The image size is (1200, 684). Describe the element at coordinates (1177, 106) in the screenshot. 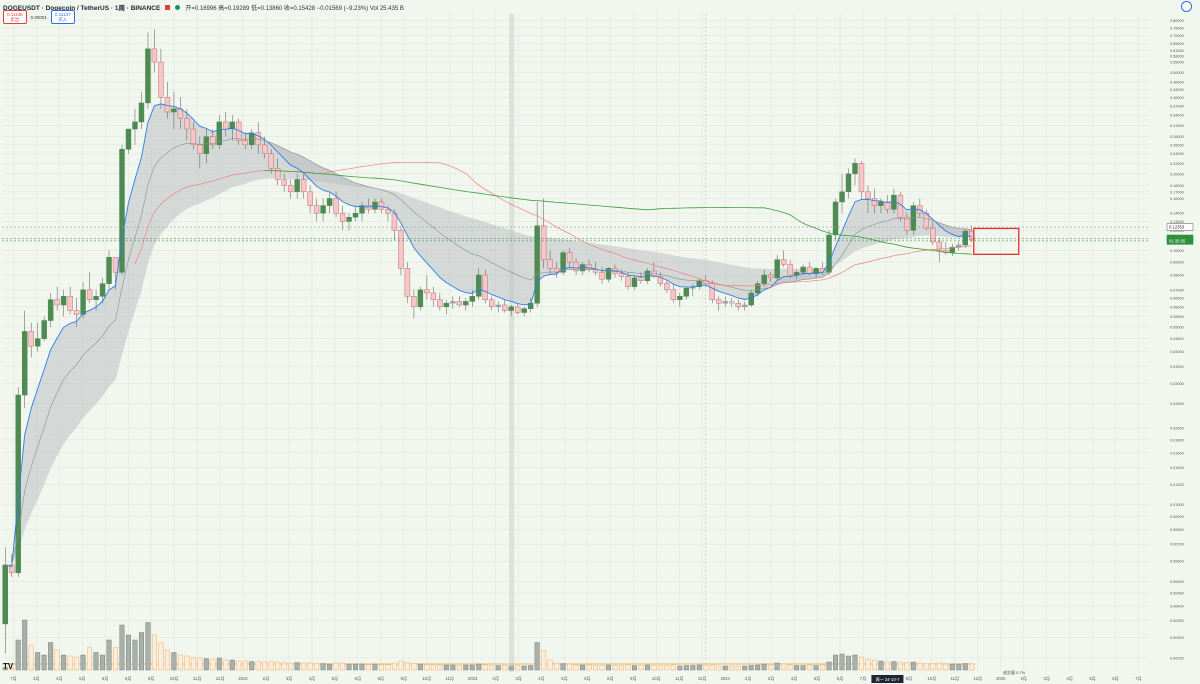

I see `y-tick-label: 0.37000` at that location.